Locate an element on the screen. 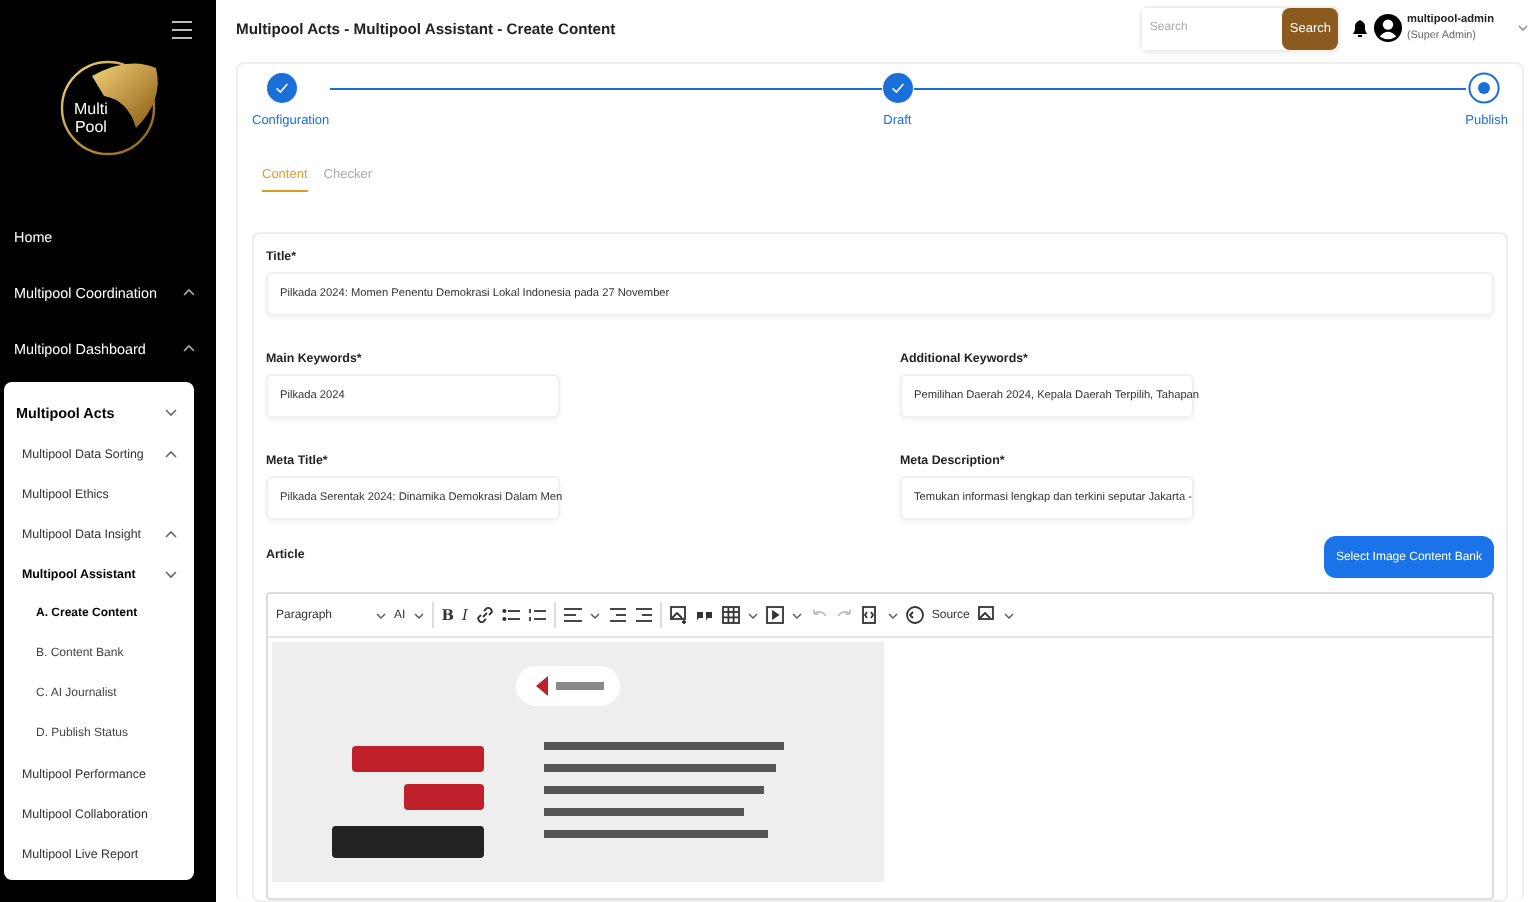  menu-icon is located at coordinates (182, 30).